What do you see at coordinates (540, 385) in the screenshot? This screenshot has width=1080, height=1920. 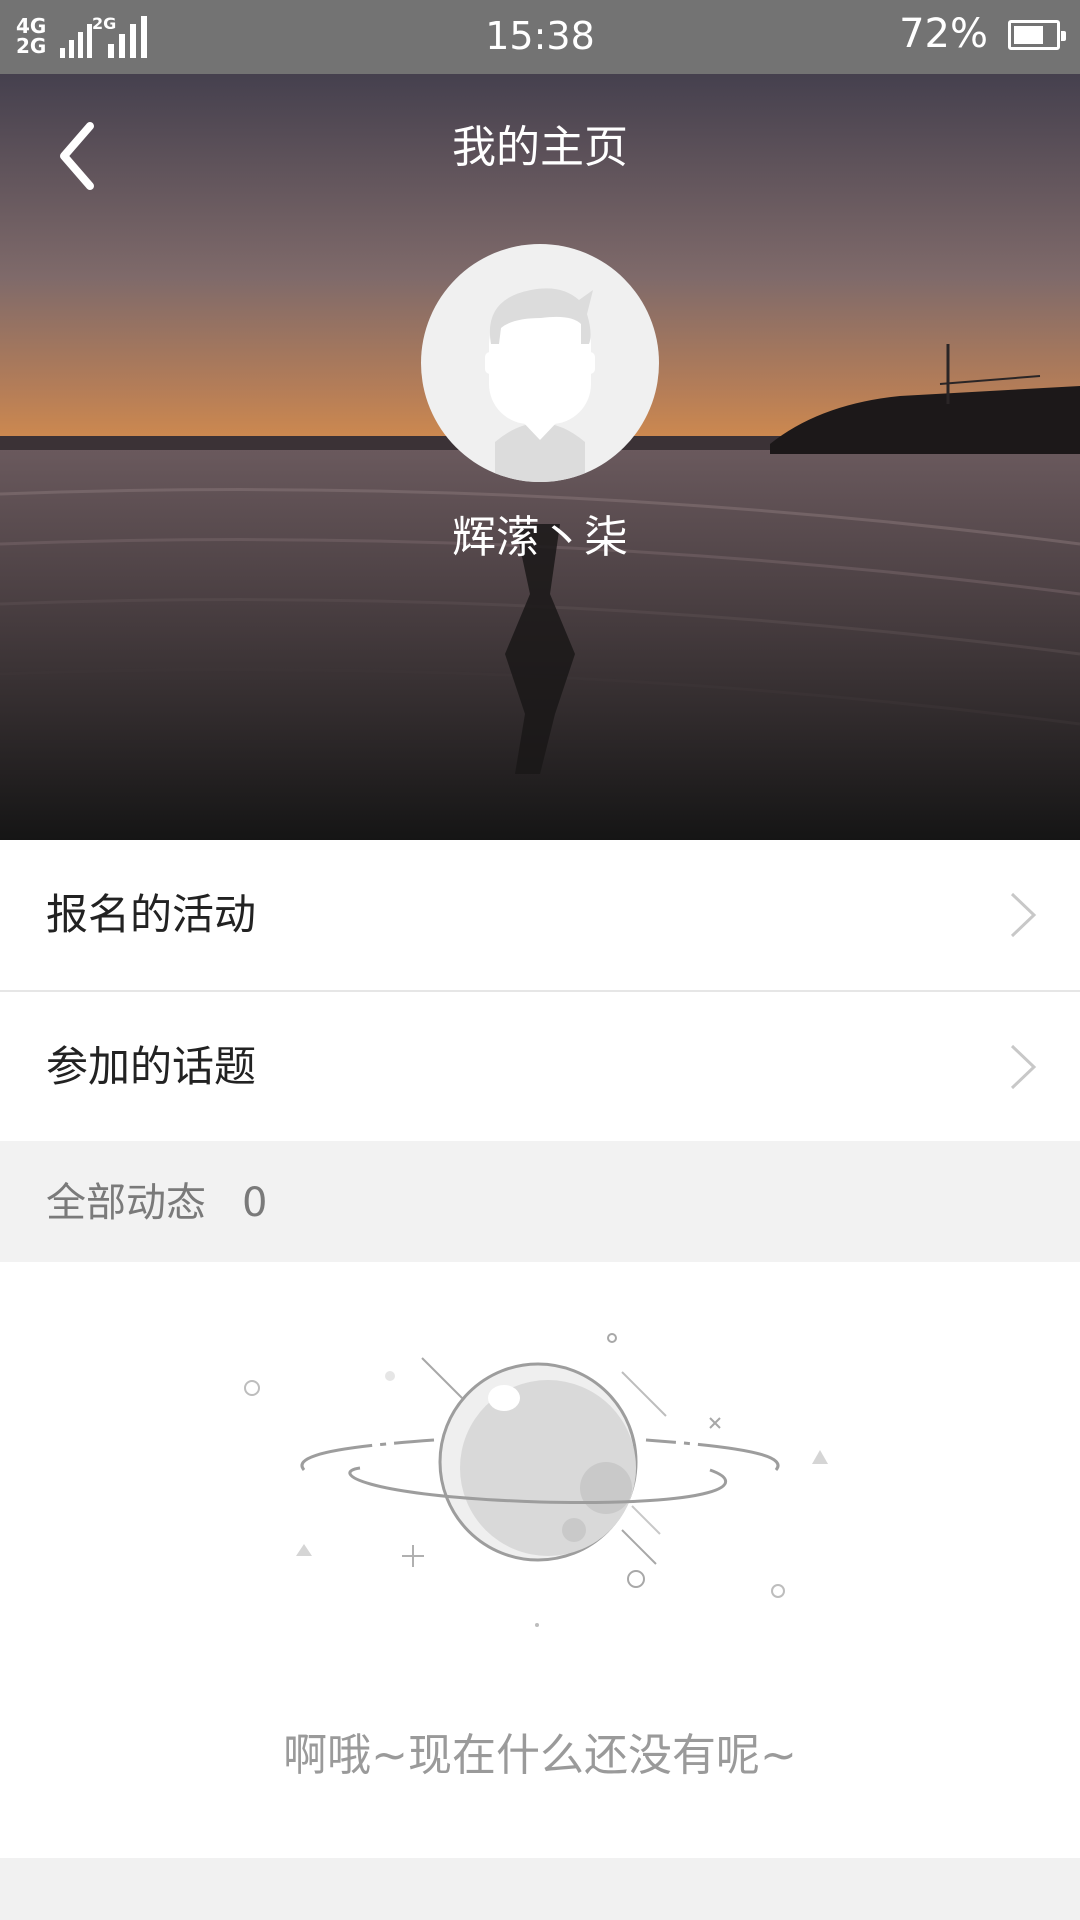 I see `default-avatar-icon` at bounding box center [540, 385].